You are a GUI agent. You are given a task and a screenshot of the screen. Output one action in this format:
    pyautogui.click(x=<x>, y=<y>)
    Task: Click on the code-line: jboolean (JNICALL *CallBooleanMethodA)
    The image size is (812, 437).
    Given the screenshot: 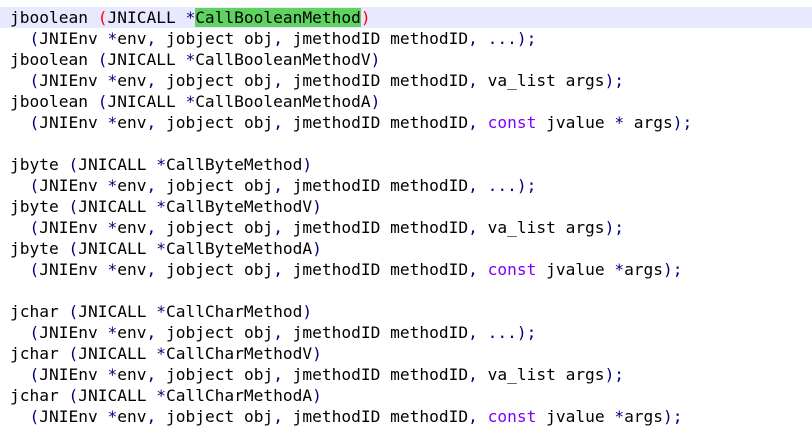 What is the action you would take?
    pyautogui.click(x=351, y=101)
    